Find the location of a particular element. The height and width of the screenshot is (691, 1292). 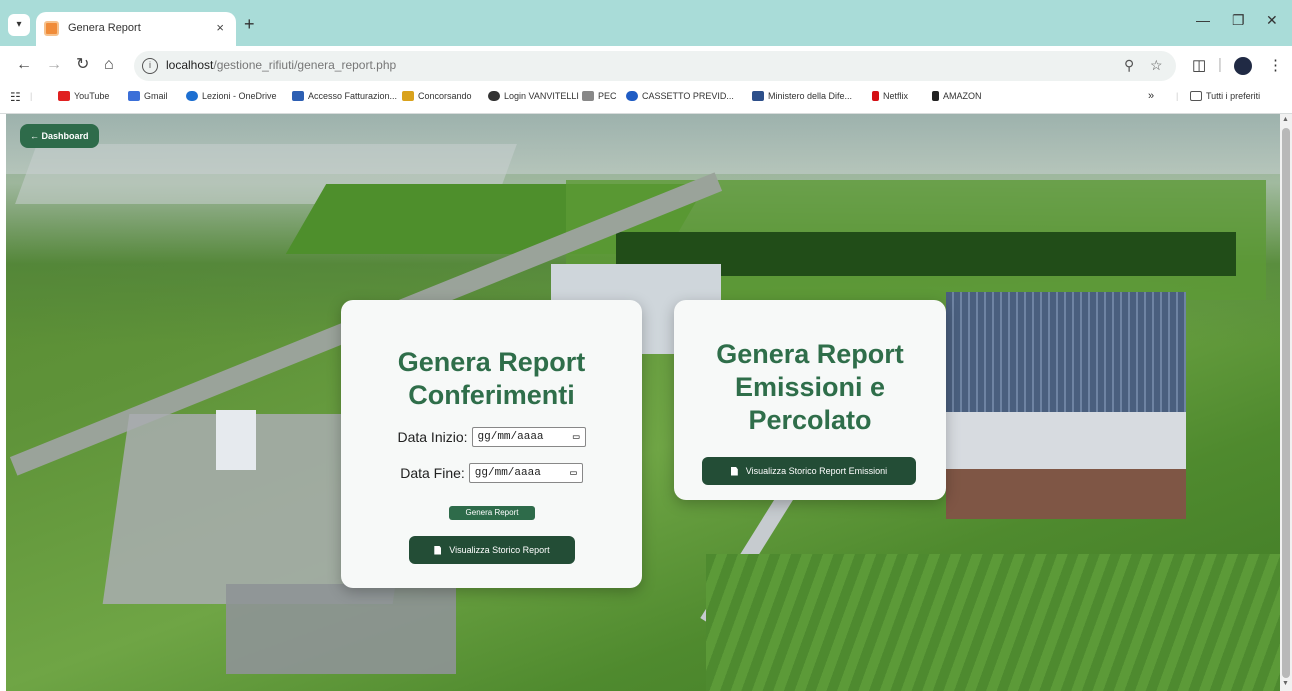

cassetto-icon is located at coordinates (632, 96).